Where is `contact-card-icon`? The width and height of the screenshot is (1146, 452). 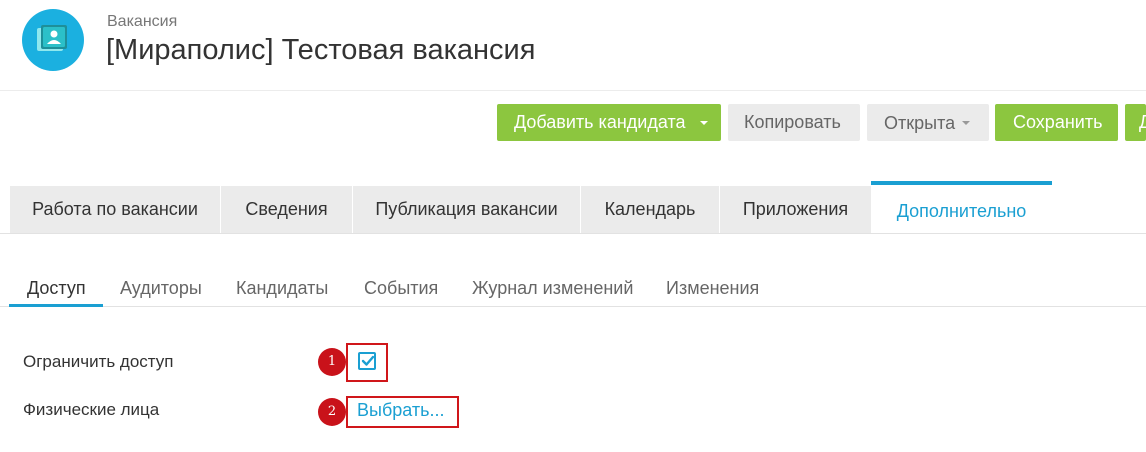
contact-card-icon is located at coordinates (52, 38).